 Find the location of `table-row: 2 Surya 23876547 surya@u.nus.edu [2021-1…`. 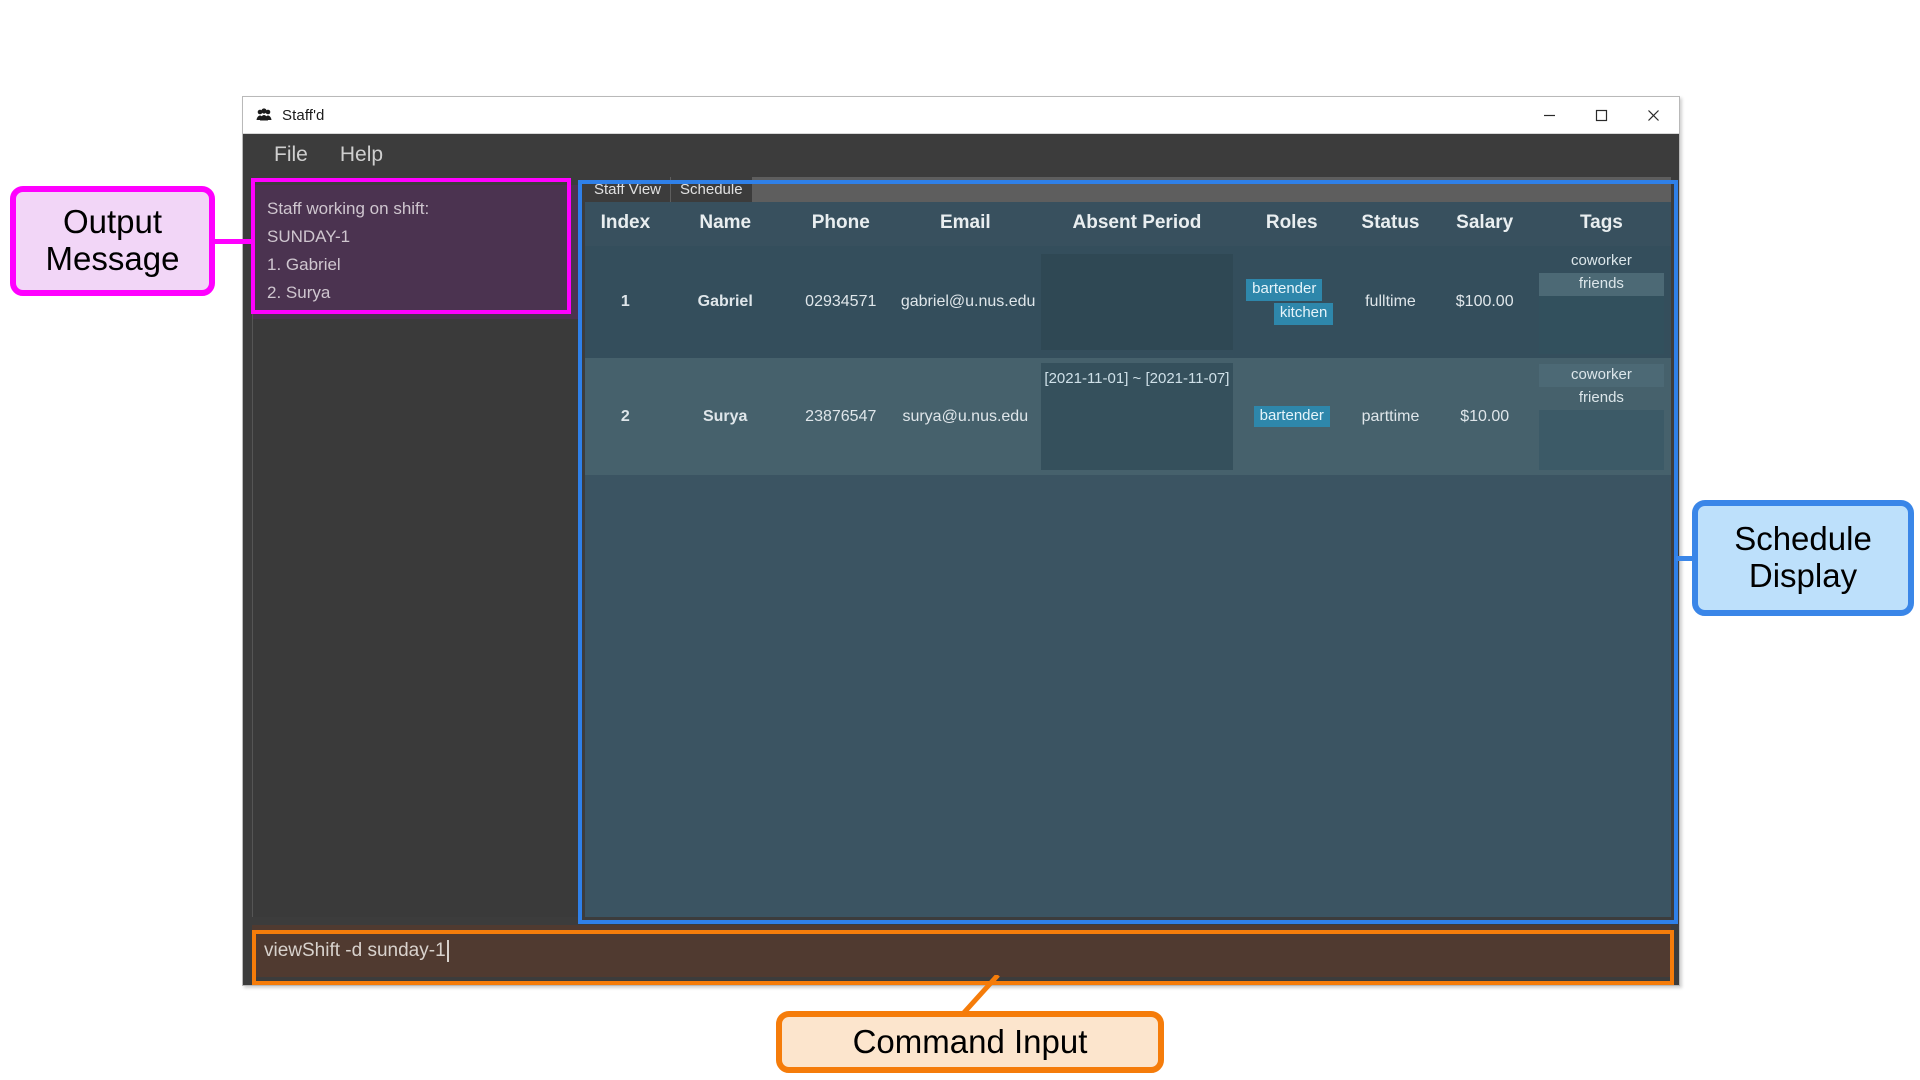

table-row: 2 Surya 23876547 surya@u.nus.edu [2021-1… is located at coordinates (1128, 416).